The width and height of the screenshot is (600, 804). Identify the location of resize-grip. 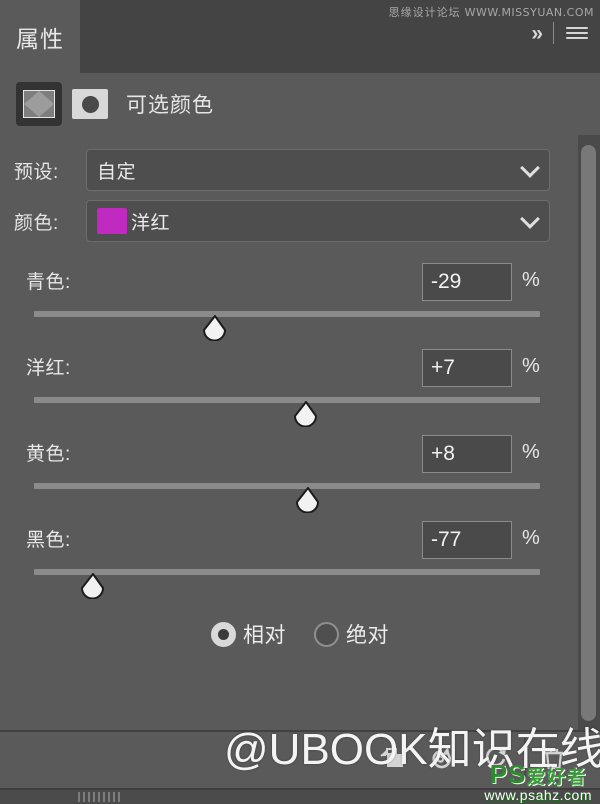
(100, 797).